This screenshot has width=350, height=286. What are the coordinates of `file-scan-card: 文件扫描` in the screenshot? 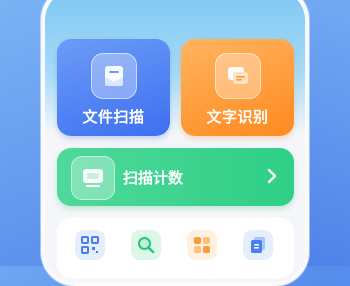 It's located at (113, 87).